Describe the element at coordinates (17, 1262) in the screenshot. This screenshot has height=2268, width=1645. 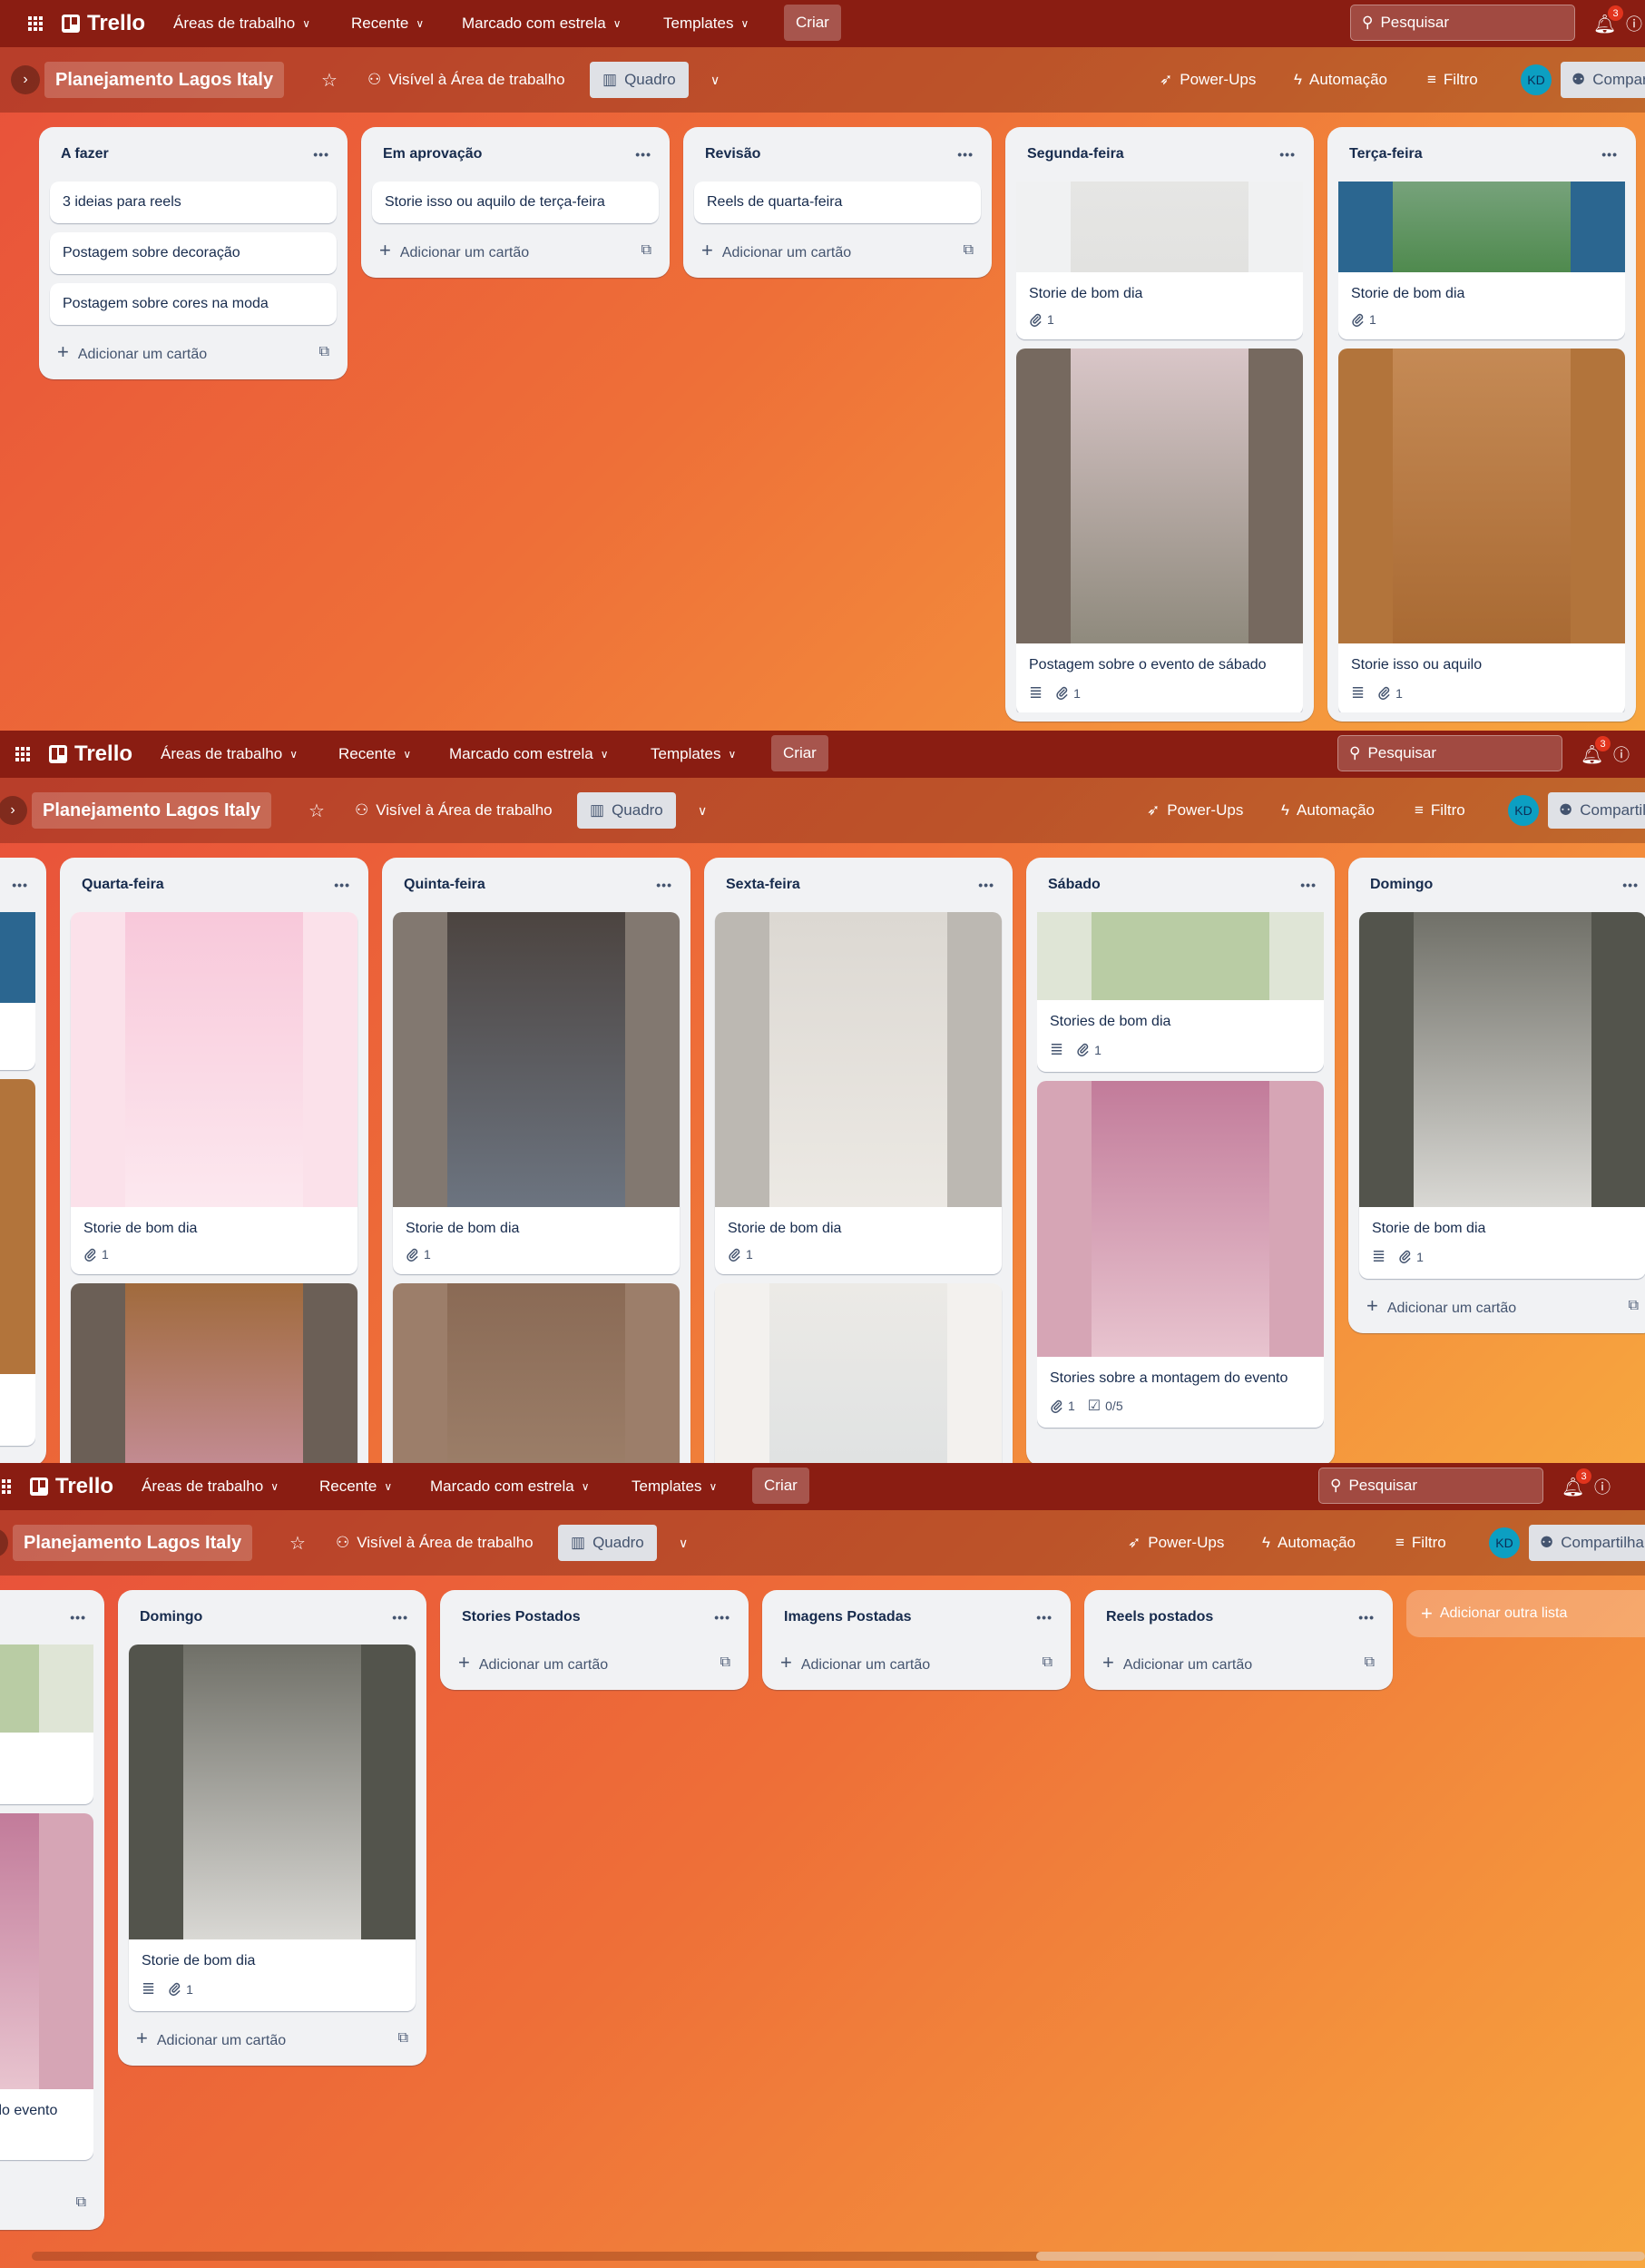
I see `card: Storie isso ou aquilo ≣1` at that location.